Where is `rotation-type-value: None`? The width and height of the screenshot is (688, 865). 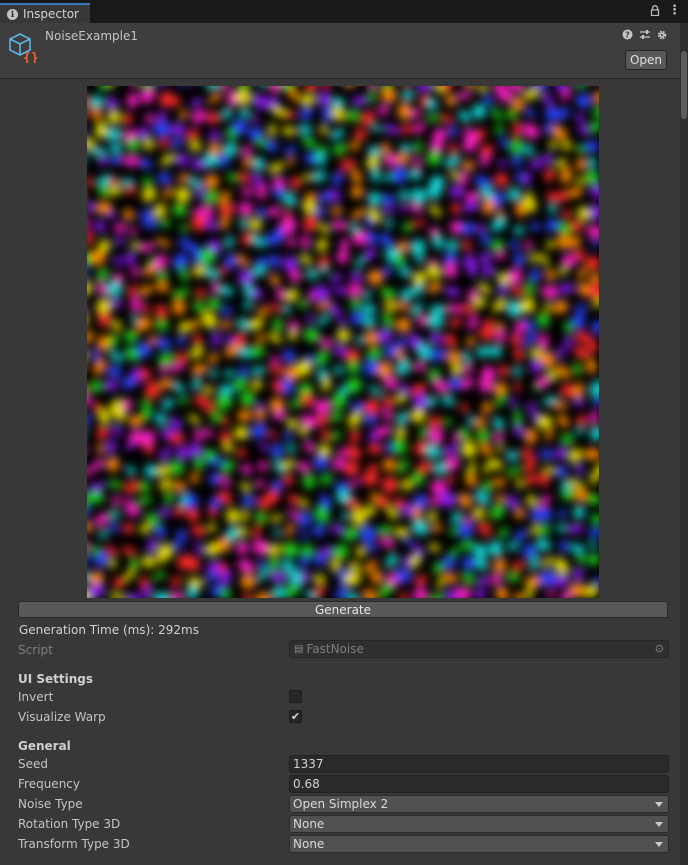 rotation-type-value: None is located at coordinates (309, 824).